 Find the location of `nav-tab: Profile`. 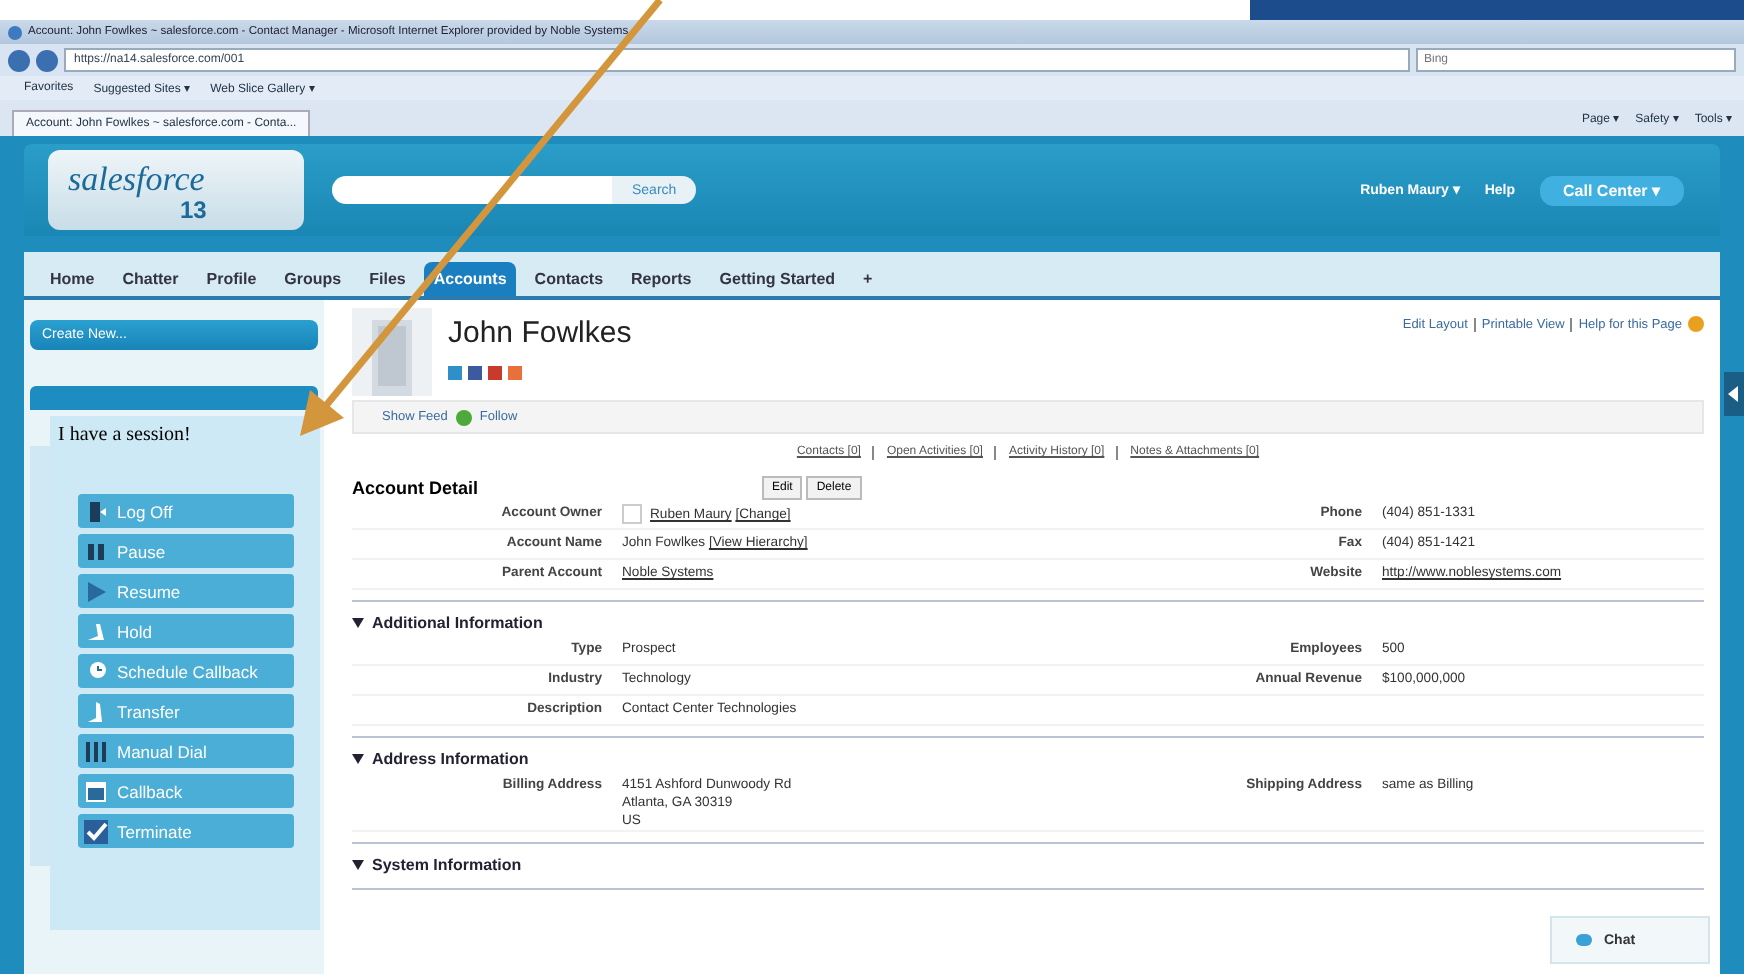

nav-tab: Profile is located at coordinates (231, 279).